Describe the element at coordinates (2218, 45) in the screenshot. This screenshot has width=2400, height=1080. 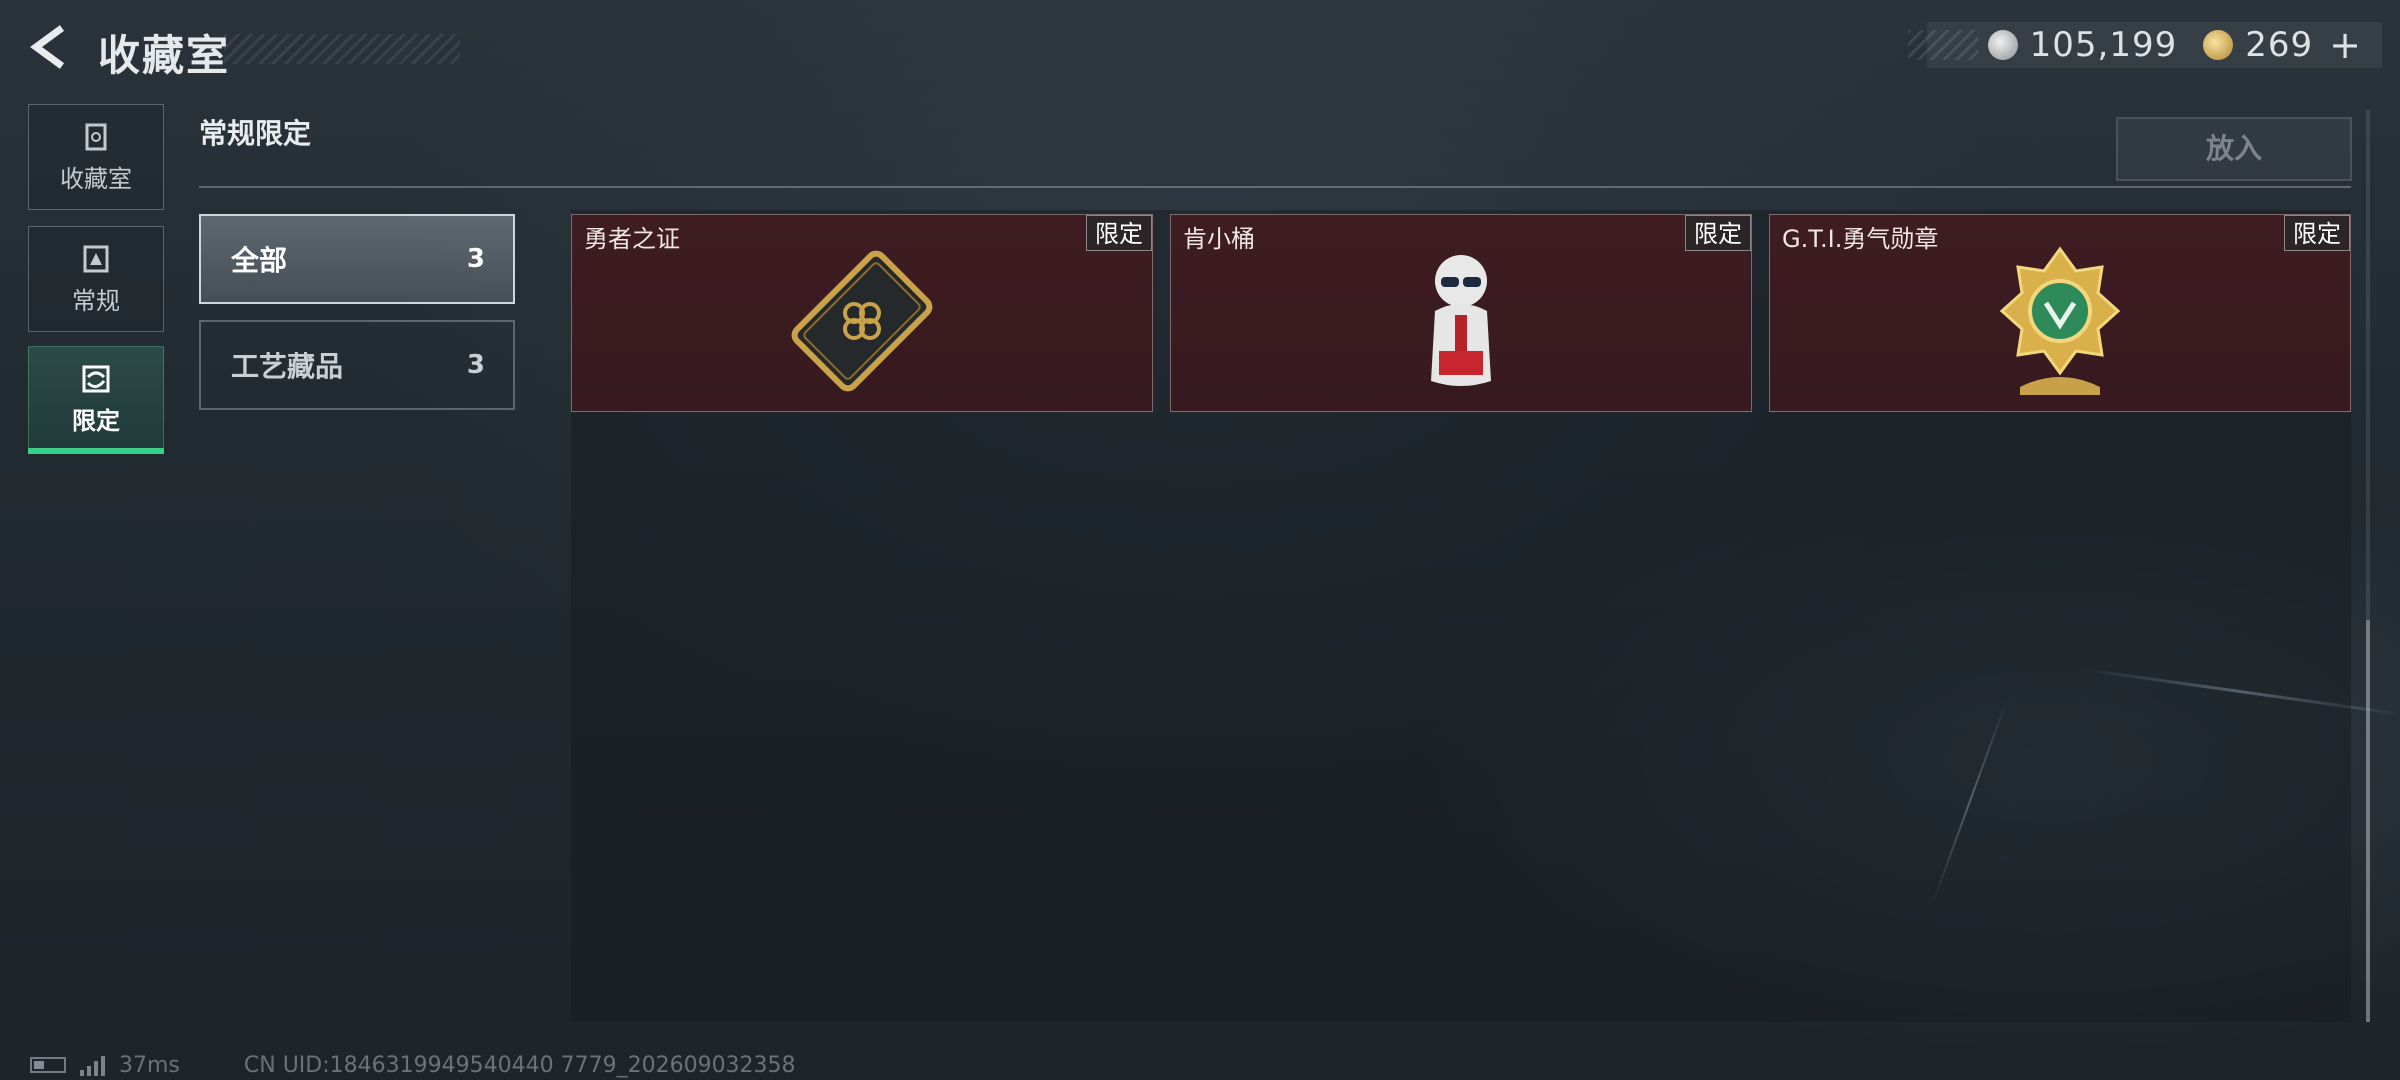
I see `gold-coin-icon` at that location.